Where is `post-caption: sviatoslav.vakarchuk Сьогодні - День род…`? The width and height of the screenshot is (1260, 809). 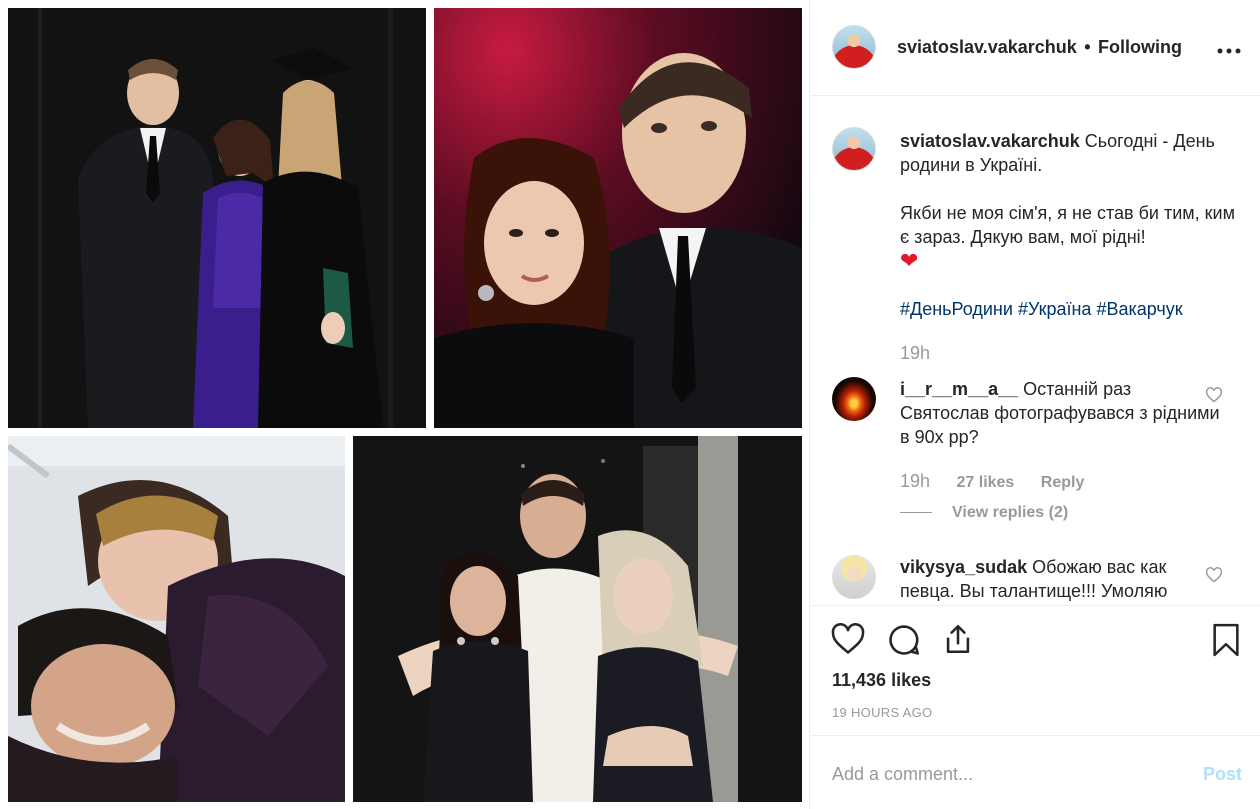 post-caption: sviatoslav.vakarchuk Сьогодні - День род… is located at coordinates (1070, 247).